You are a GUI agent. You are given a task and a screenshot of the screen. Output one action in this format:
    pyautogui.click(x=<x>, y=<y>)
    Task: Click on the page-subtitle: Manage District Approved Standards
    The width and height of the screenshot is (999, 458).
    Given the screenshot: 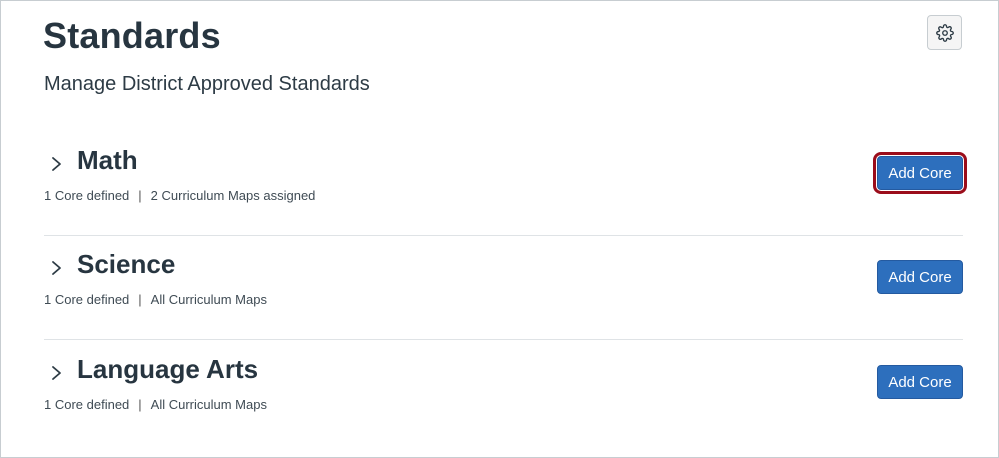 What is the action you would take?
    pyautogui.click(x=207, y=84)
    